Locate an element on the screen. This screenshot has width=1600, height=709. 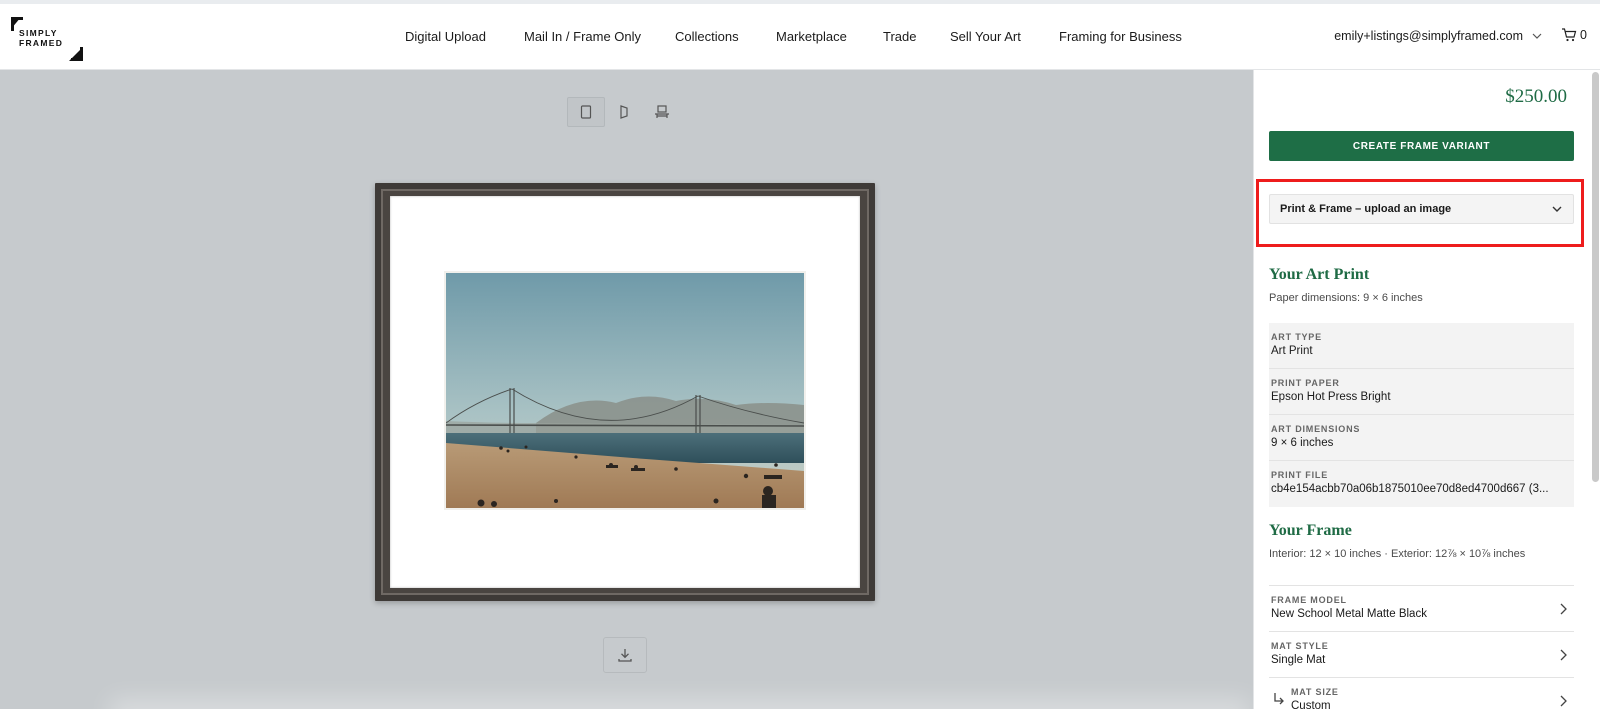
account-menu: emily+listings@simplyframed.com is located at coordinates (1438, 36).